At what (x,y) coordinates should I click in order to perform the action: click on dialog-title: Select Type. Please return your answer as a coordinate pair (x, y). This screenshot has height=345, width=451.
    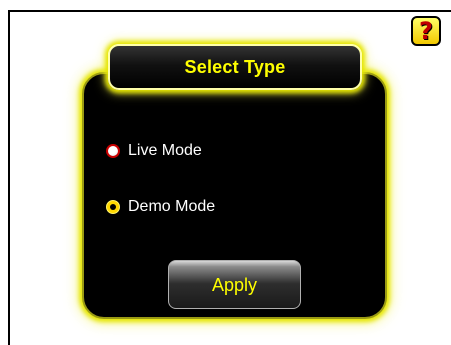
    Looking at the image, I should click on (235, 66).